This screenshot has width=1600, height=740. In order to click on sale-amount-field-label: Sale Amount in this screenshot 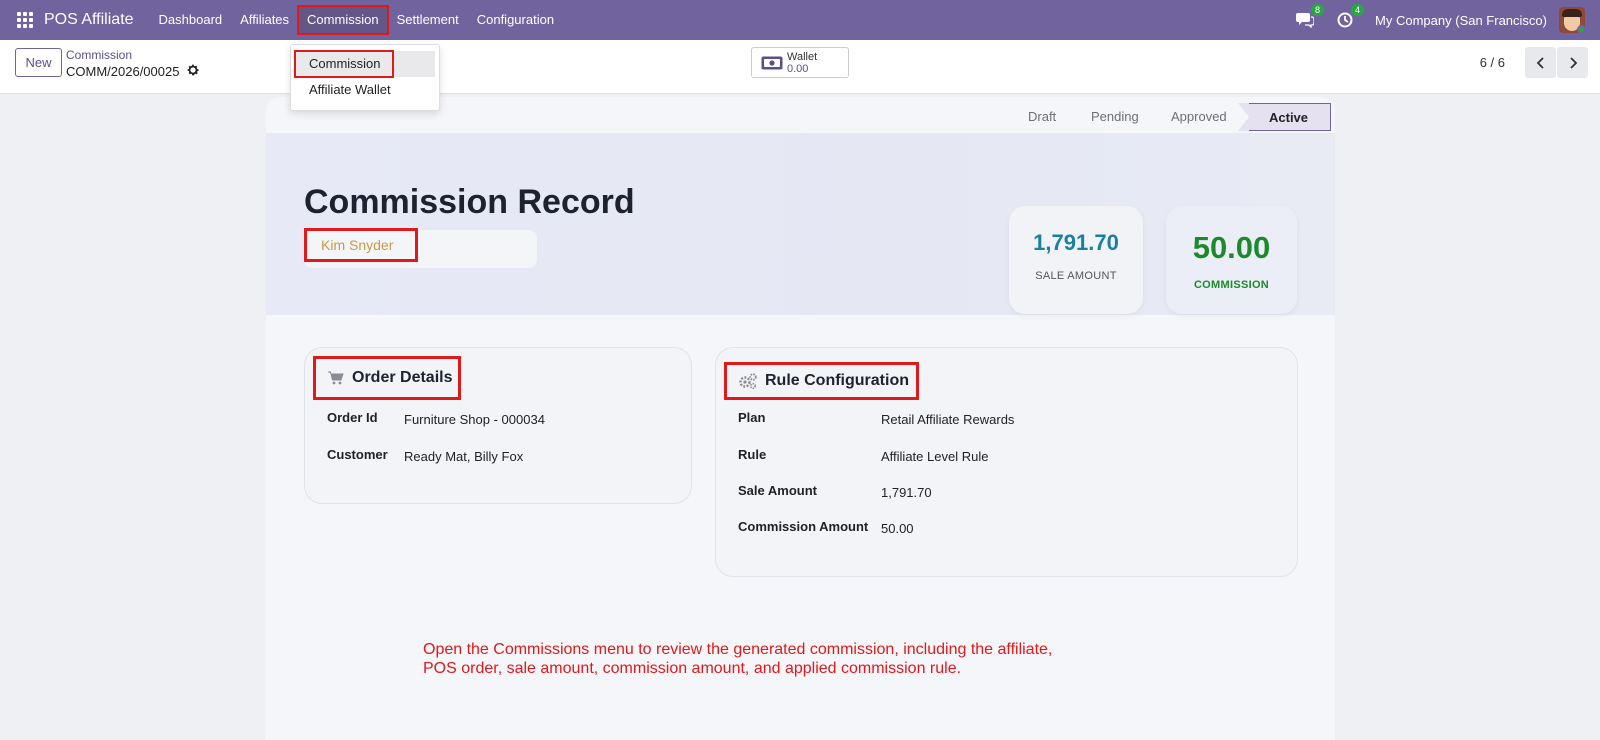, I will do `click(777, 490)`.